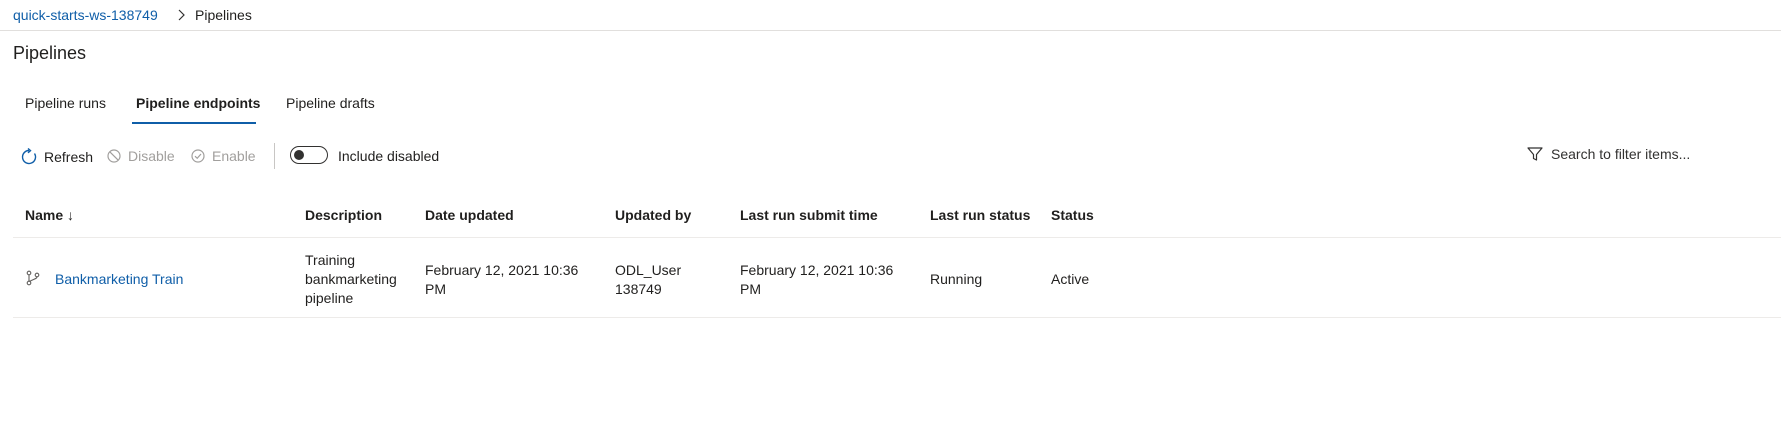  Describe the element at coordinates (648, 280) in the screenshot. I see `updated-by-cell: ODL_User 138749` at that location.